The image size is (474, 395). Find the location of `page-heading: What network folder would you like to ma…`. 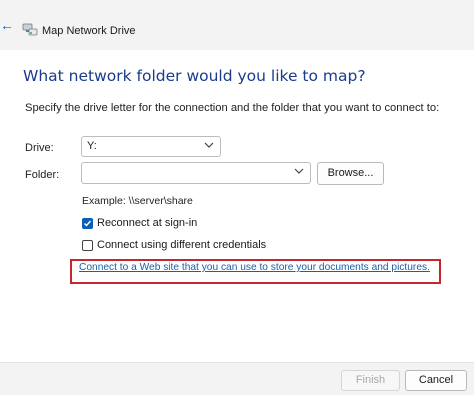

page-heading: What network folder would you like to ma… is located at coordinates (194, 76).